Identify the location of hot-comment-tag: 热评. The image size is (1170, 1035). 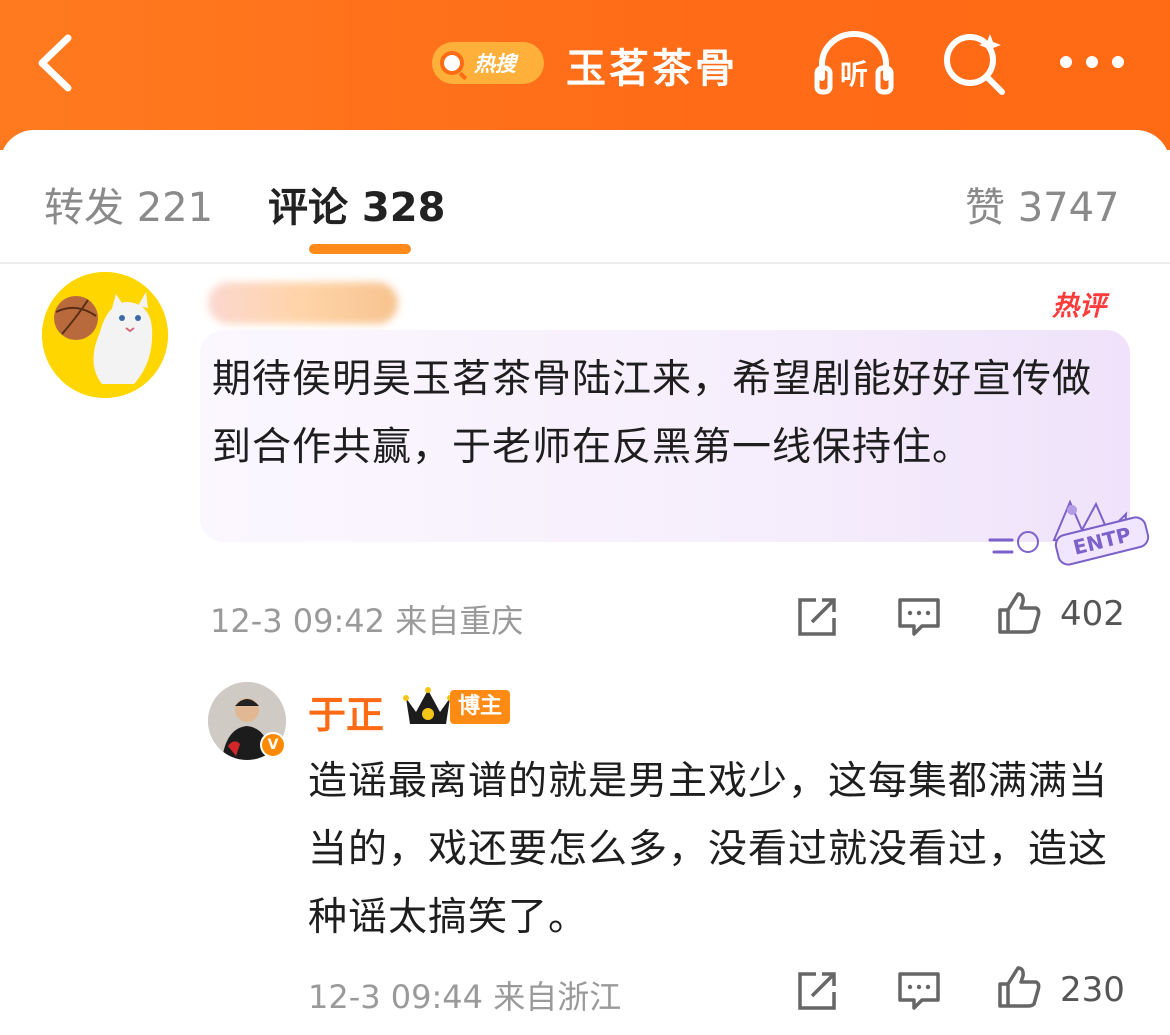
(1079, 306).